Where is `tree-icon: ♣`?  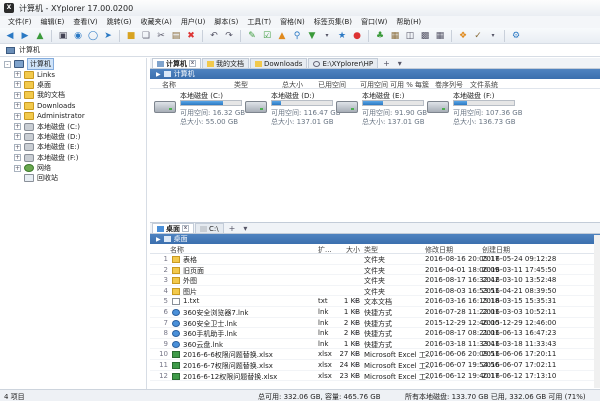 tree-icon: ♣ is located at coordinates (380, 36).